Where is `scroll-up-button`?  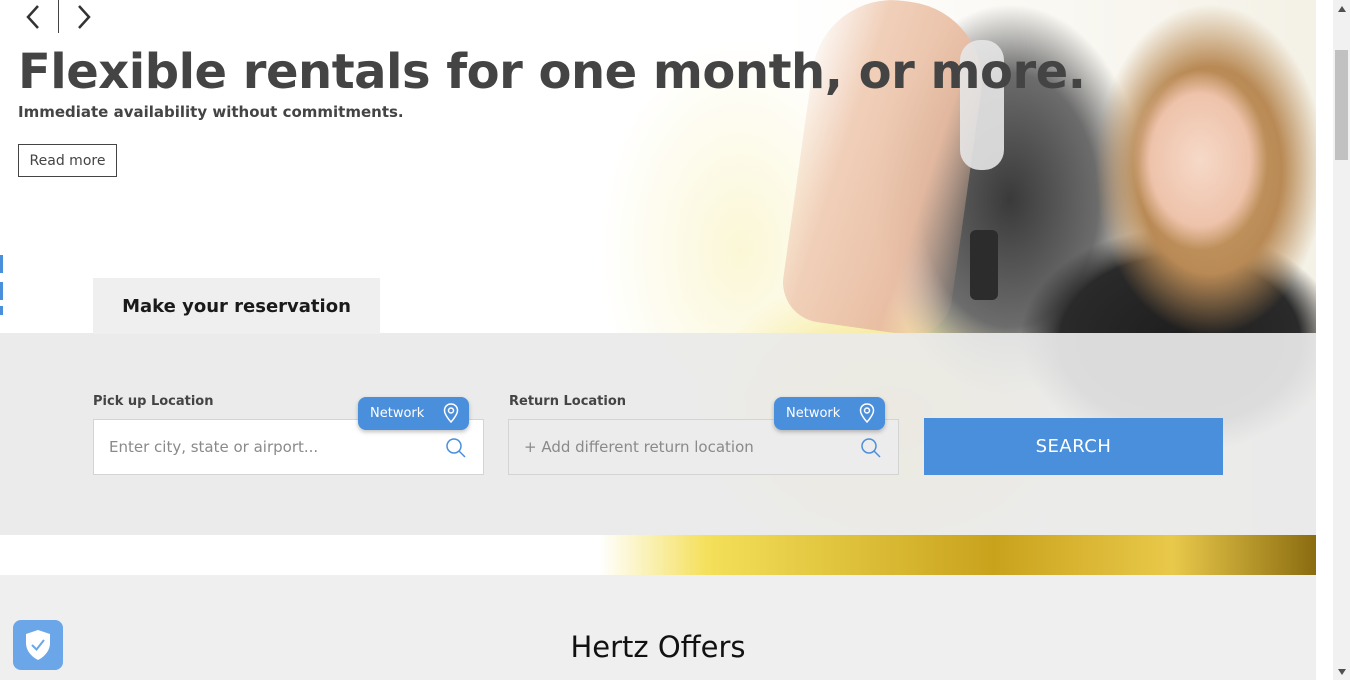 scroll-up-button is located at coordinates (1341, 8).